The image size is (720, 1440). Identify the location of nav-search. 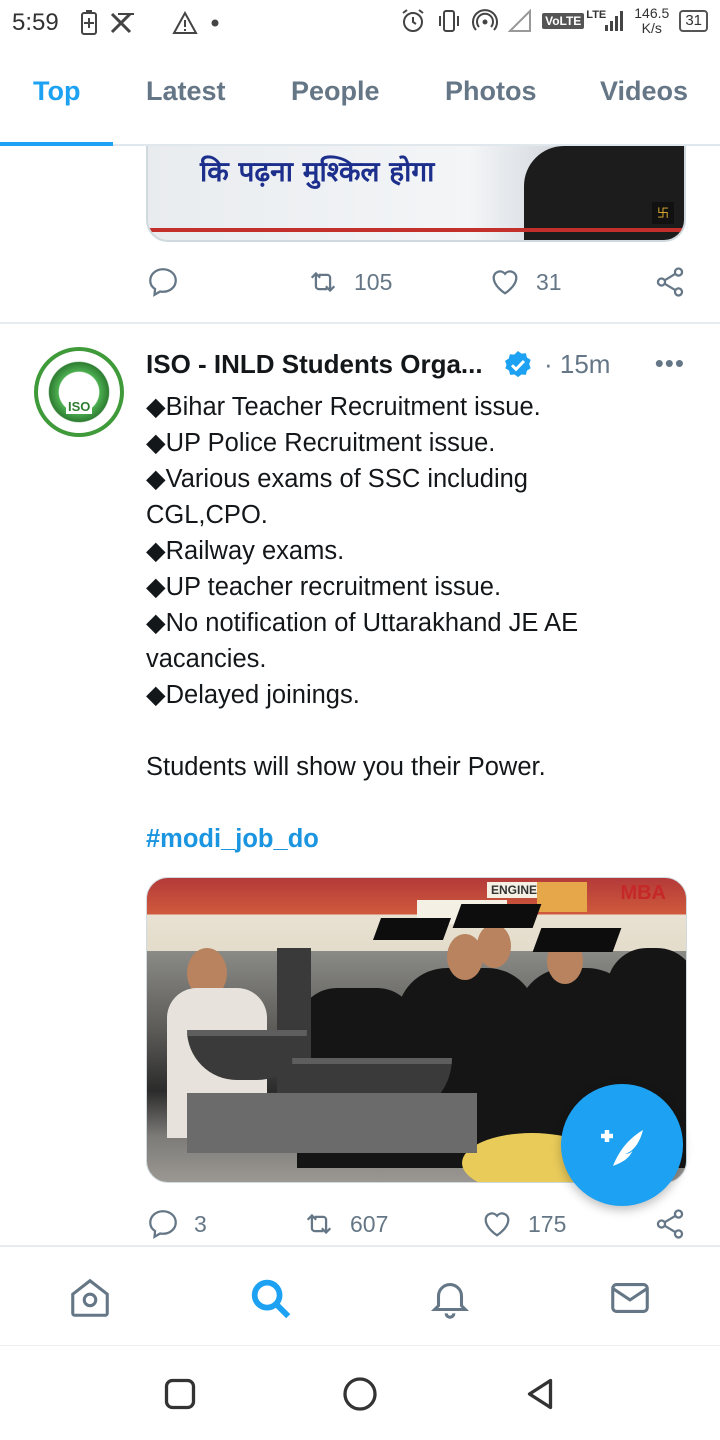
(270, 1298).